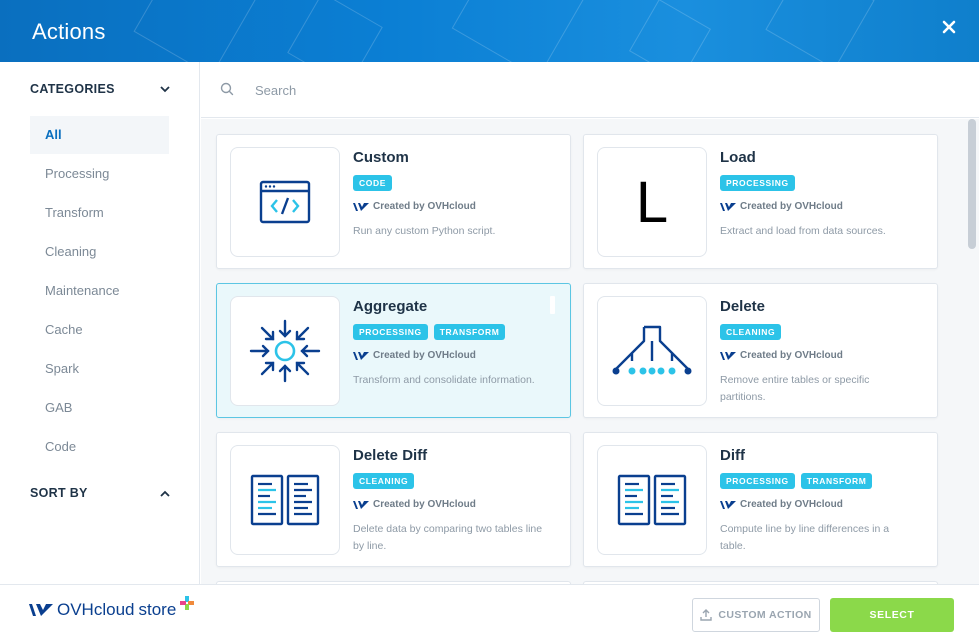 This screenshot has width=979, height=641. Describe the element at coordinates (552, 305) in the screenshot. I see `card-marker` at that location.